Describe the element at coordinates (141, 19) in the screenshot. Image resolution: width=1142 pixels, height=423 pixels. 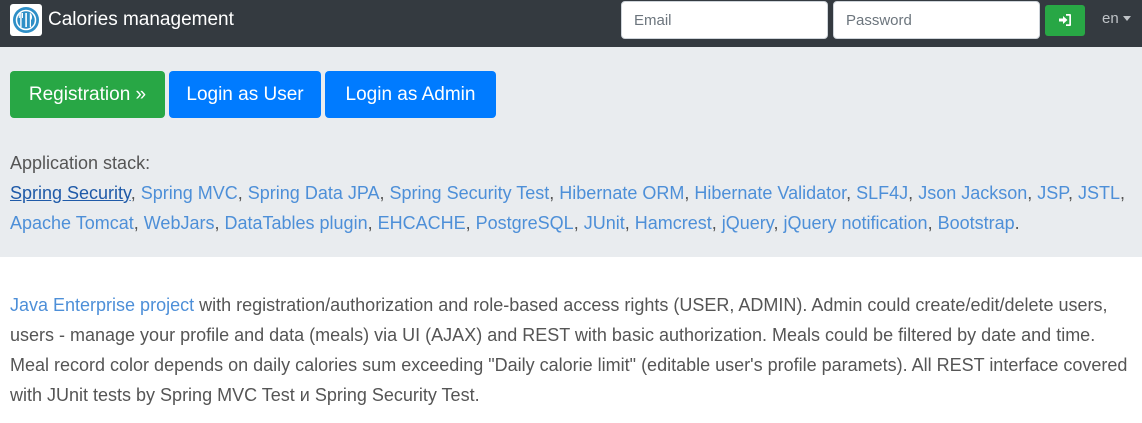
I see `app-title: Calories management` at that location.